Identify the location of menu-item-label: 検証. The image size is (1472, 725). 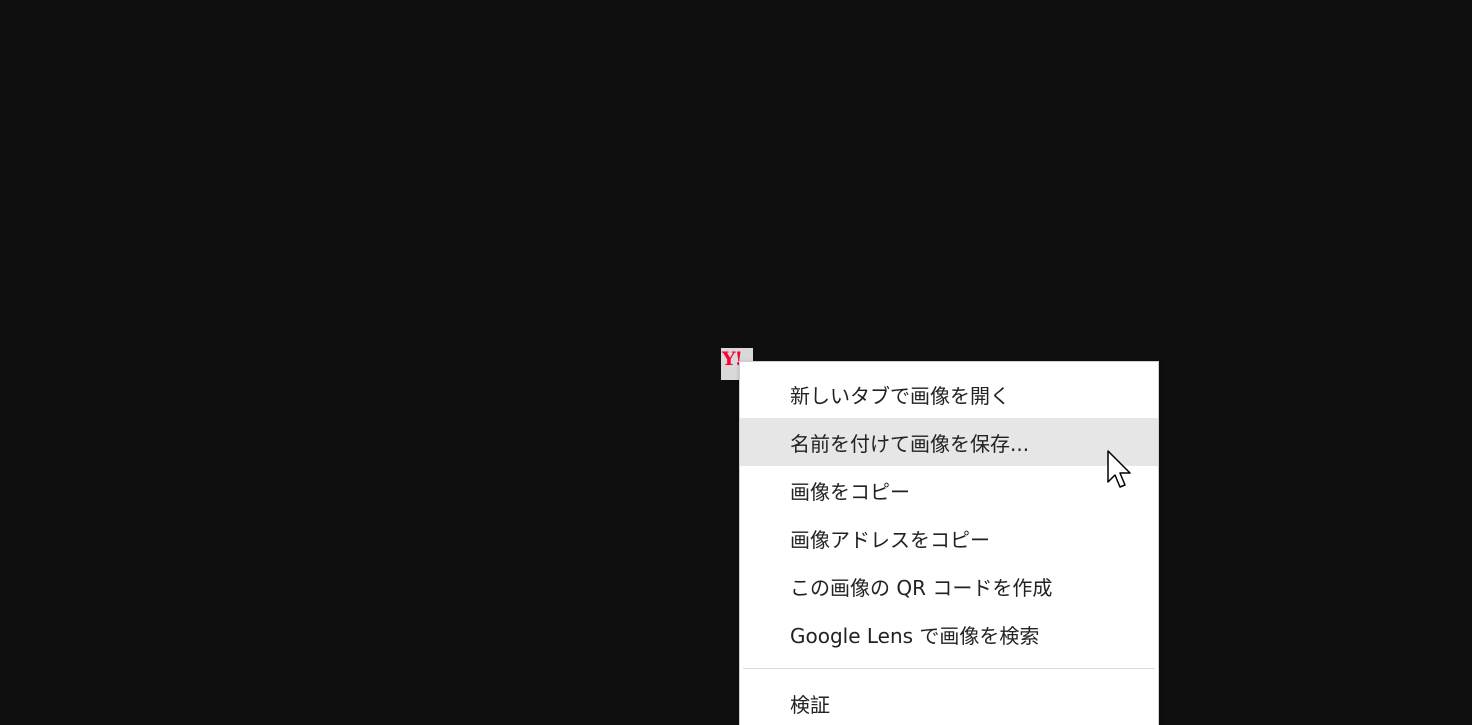
(810, 704).